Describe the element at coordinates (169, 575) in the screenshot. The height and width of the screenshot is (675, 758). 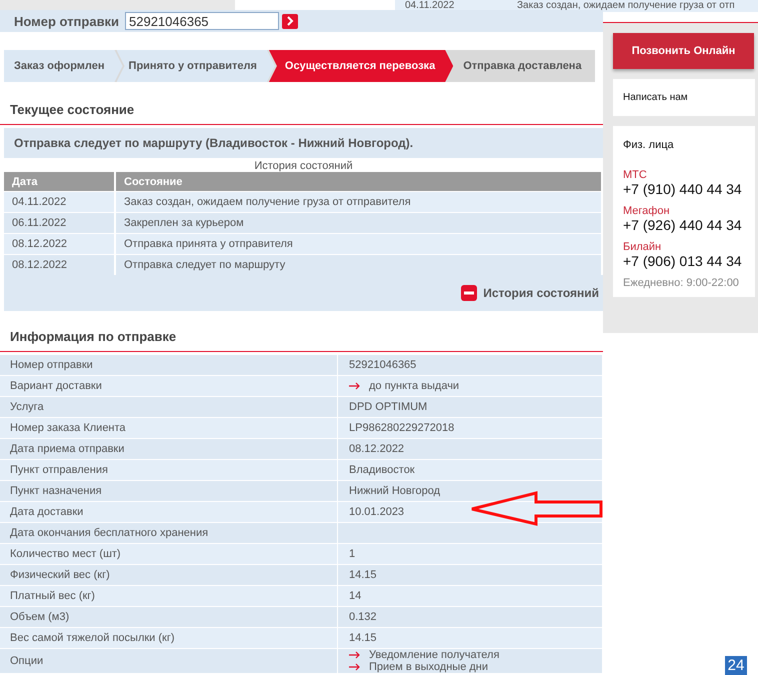
I see `table-cell: Физический вес (кг)` at that location.